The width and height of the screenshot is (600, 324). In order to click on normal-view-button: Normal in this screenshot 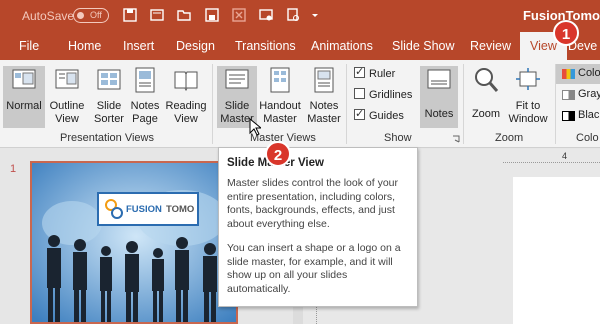, I will do `click(24, 97)`.